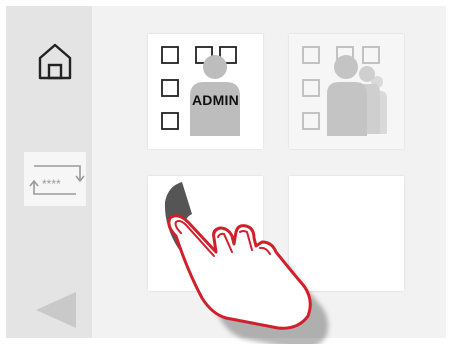  What do you see at coordinates (215, 100) in the screenshot?
I see `admin-label: ADMIN` at bounding box center [215, 100].